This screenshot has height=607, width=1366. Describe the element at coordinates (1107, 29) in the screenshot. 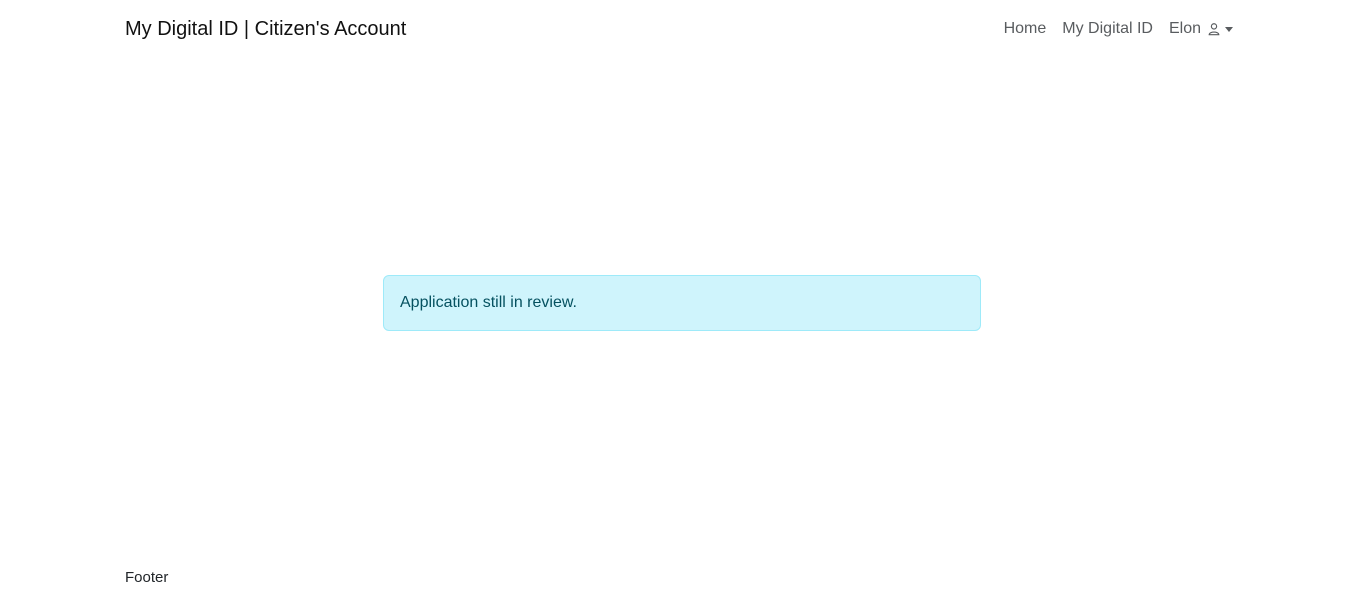

I see `nav-link-my-digital-id: My Digital ID` at that location.